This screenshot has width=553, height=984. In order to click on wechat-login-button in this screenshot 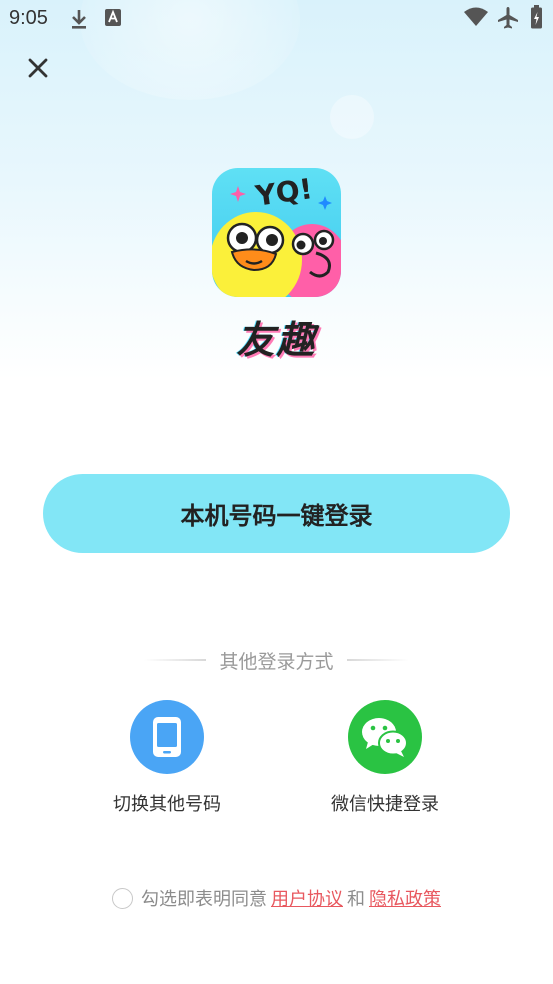, I will do `click(385, 737)`.